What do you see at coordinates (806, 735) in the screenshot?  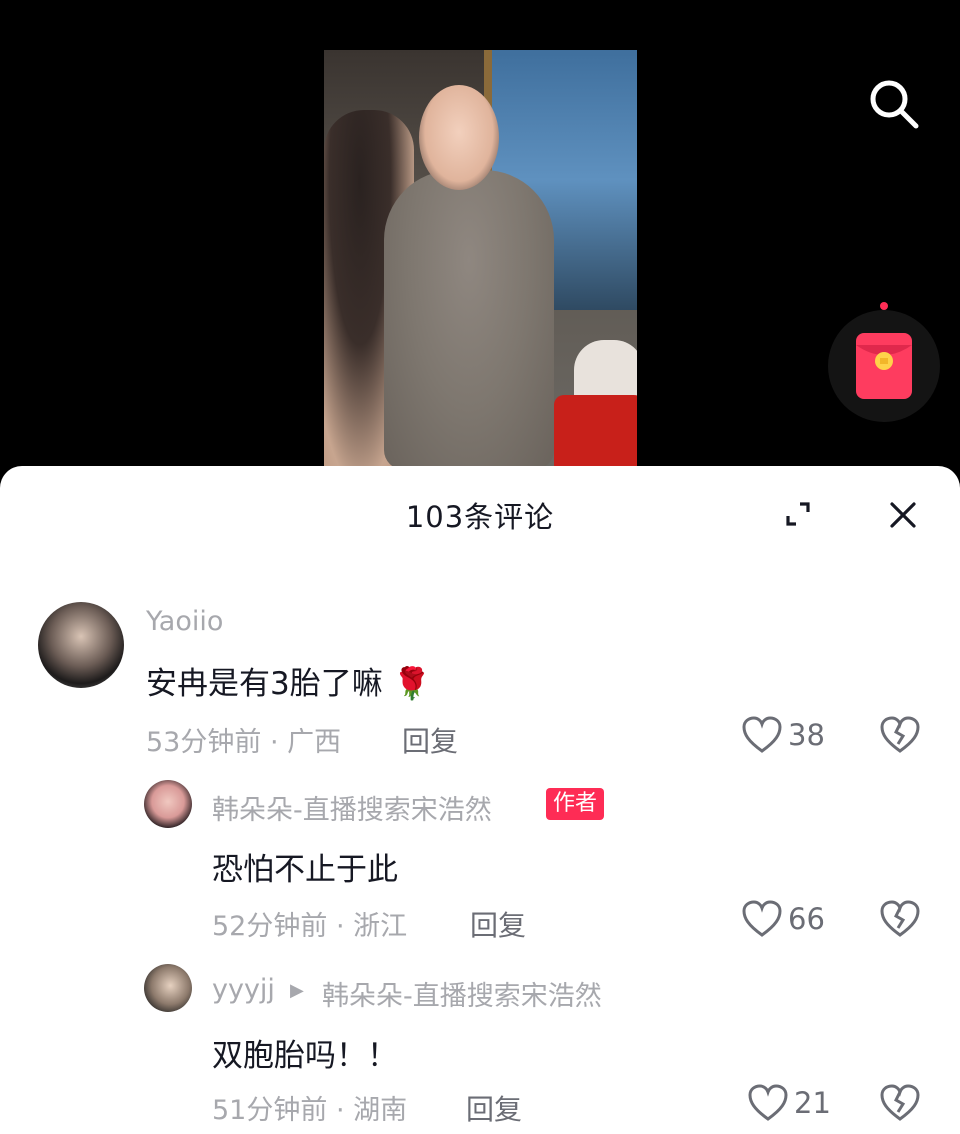 I see `like-count: 38` at bounding box center [806, 735].